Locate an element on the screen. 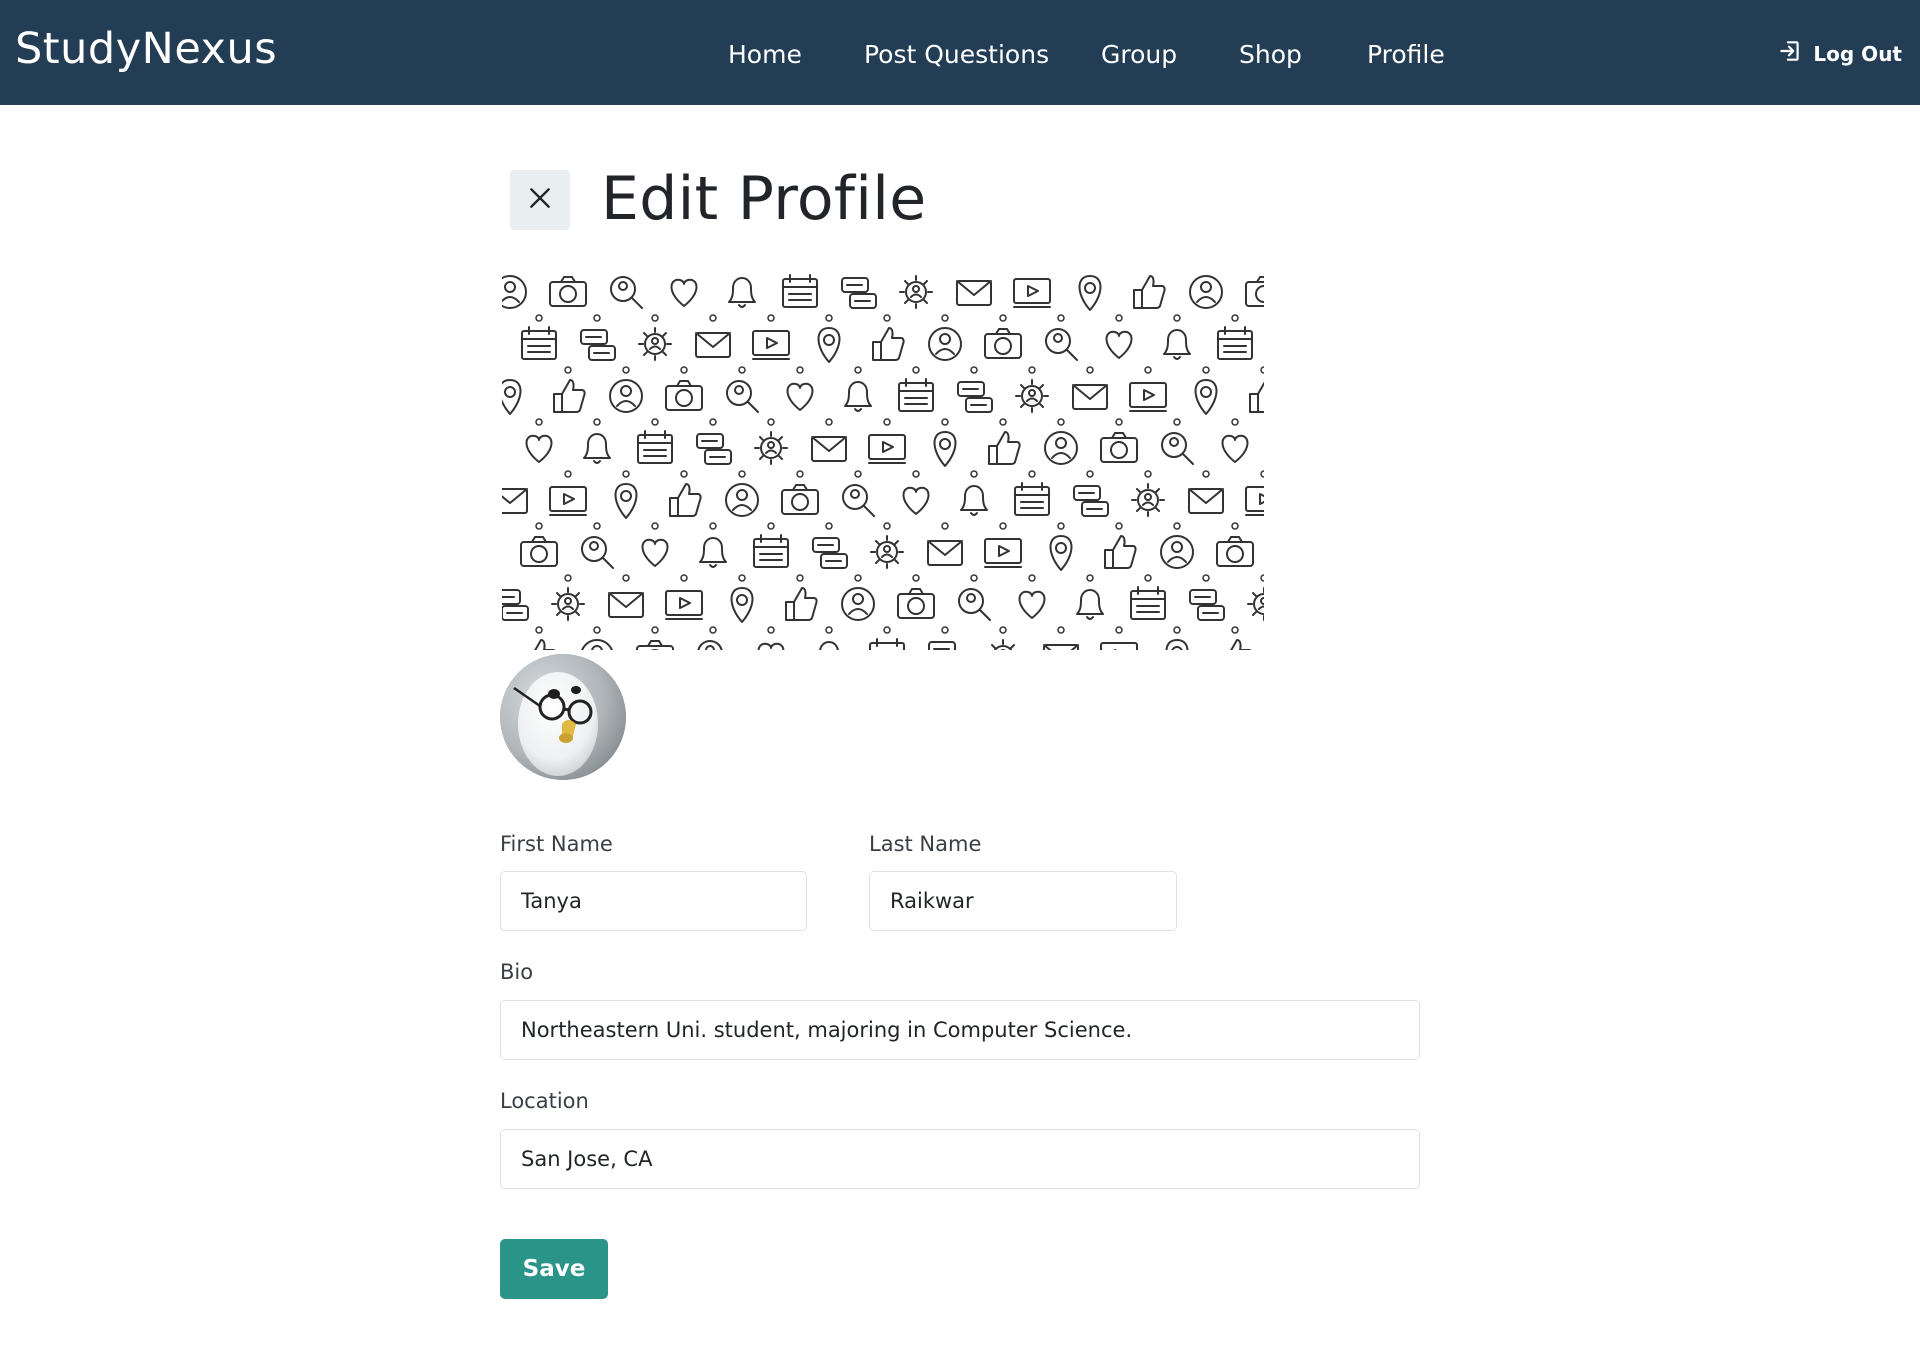 The height and width of the screenshot is (1348, 1920). nav-item-home: Home is located at coordinates (765, 54).